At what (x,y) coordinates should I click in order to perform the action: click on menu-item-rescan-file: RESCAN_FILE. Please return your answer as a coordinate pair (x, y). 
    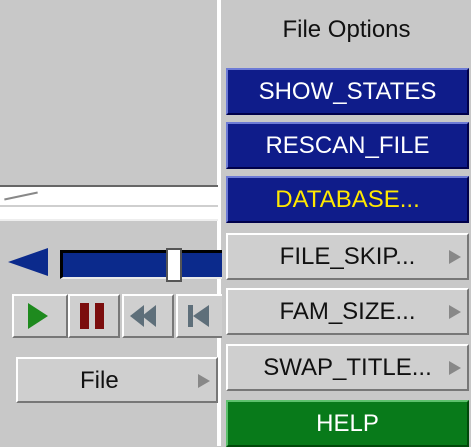
    Looking at the image, I should click on (347, 145).